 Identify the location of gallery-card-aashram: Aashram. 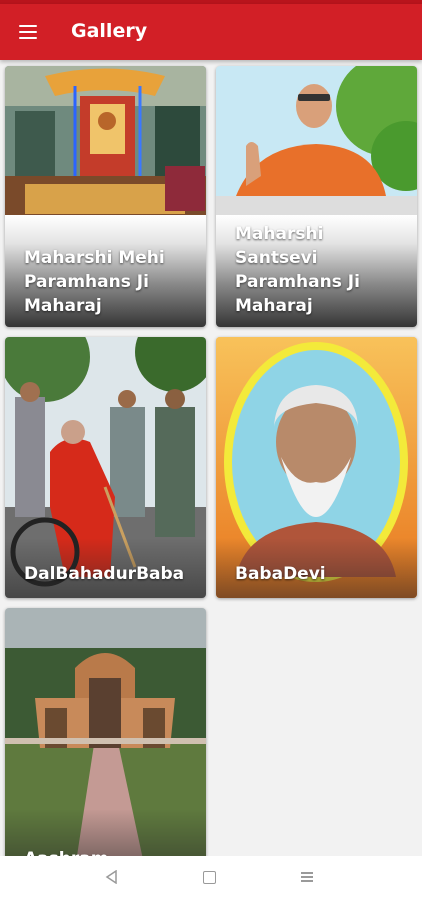
(105, 738).